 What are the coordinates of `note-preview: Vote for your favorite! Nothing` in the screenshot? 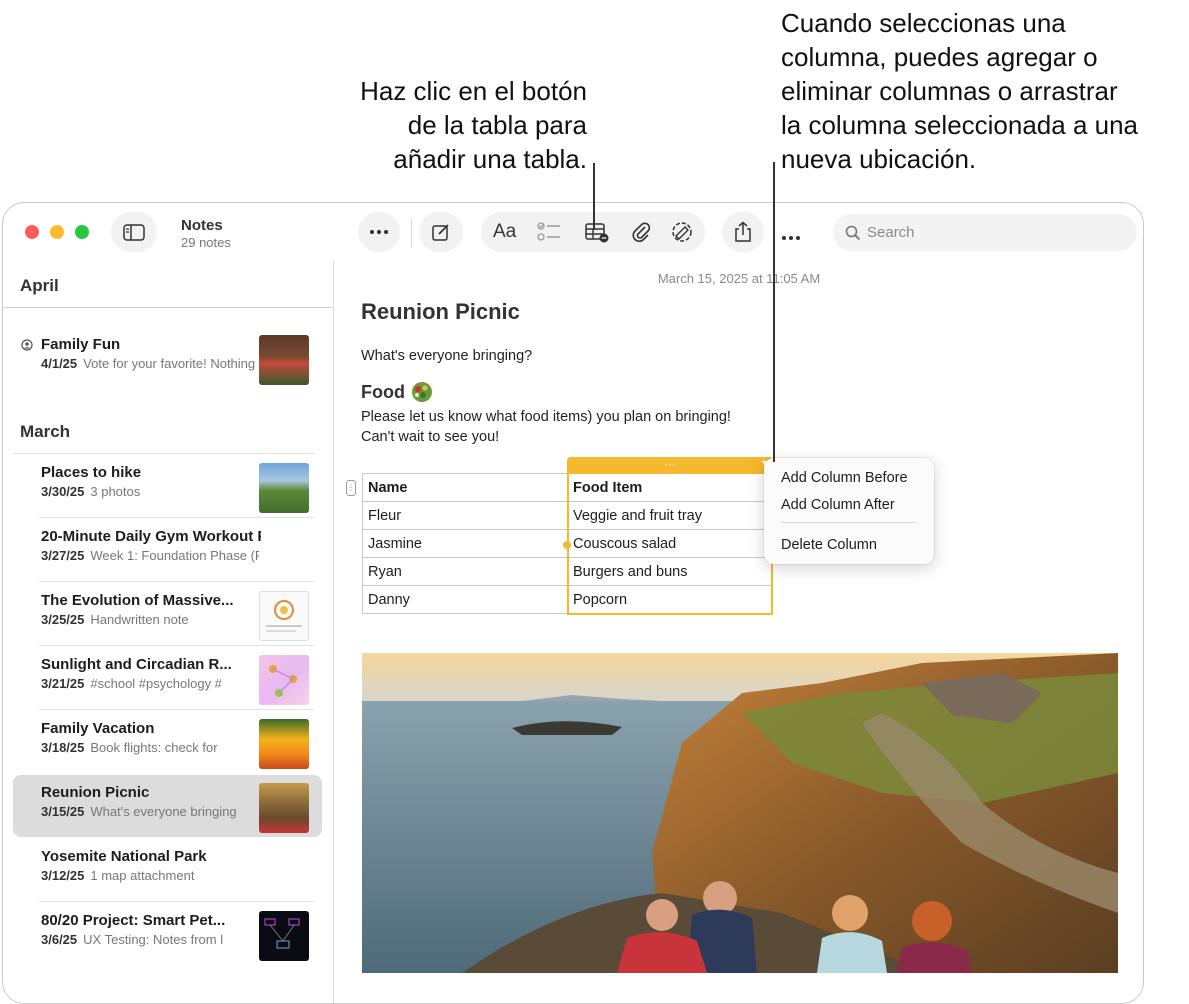 It's located at (169, 363).